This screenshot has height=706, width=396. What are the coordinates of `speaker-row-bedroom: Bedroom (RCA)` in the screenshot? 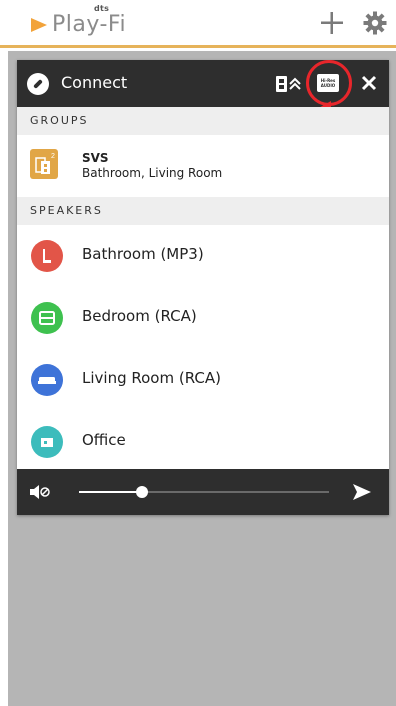 It's located at (203, 318).